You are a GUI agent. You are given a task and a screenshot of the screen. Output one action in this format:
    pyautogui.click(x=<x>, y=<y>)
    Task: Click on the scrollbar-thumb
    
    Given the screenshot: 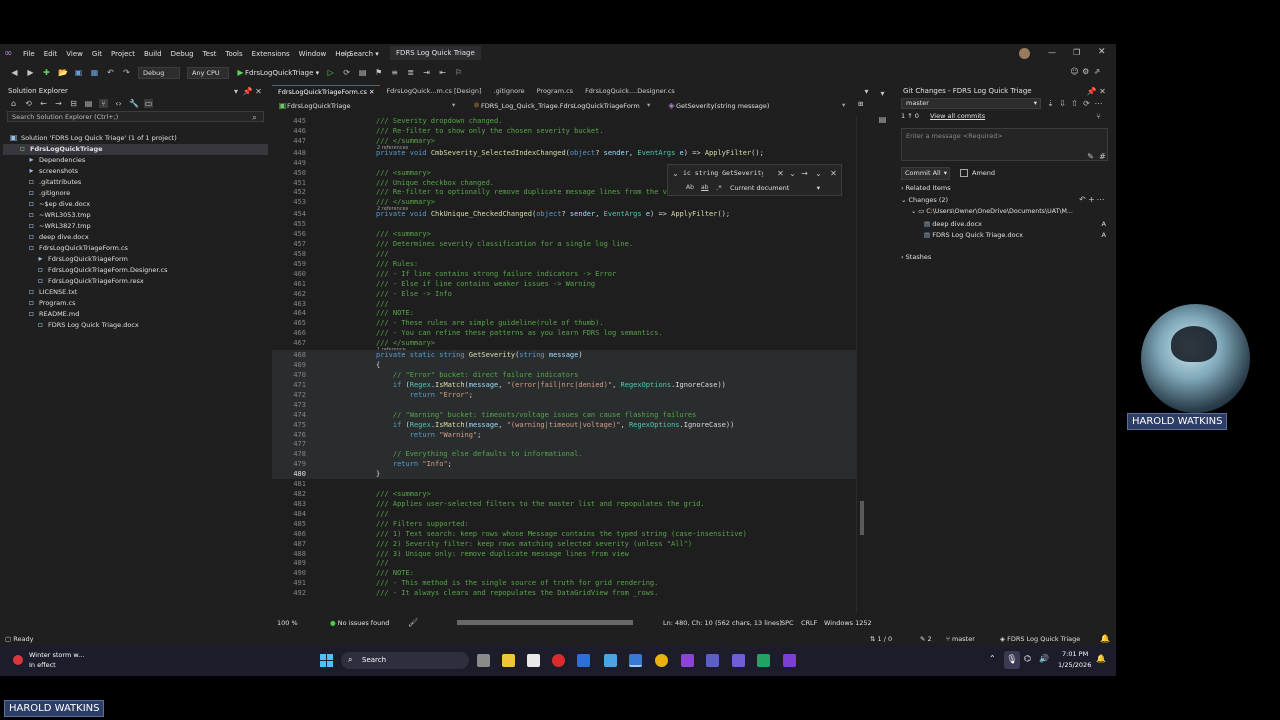 What is the action you would take?
    pyautogui.click(x=862, y=518)
    